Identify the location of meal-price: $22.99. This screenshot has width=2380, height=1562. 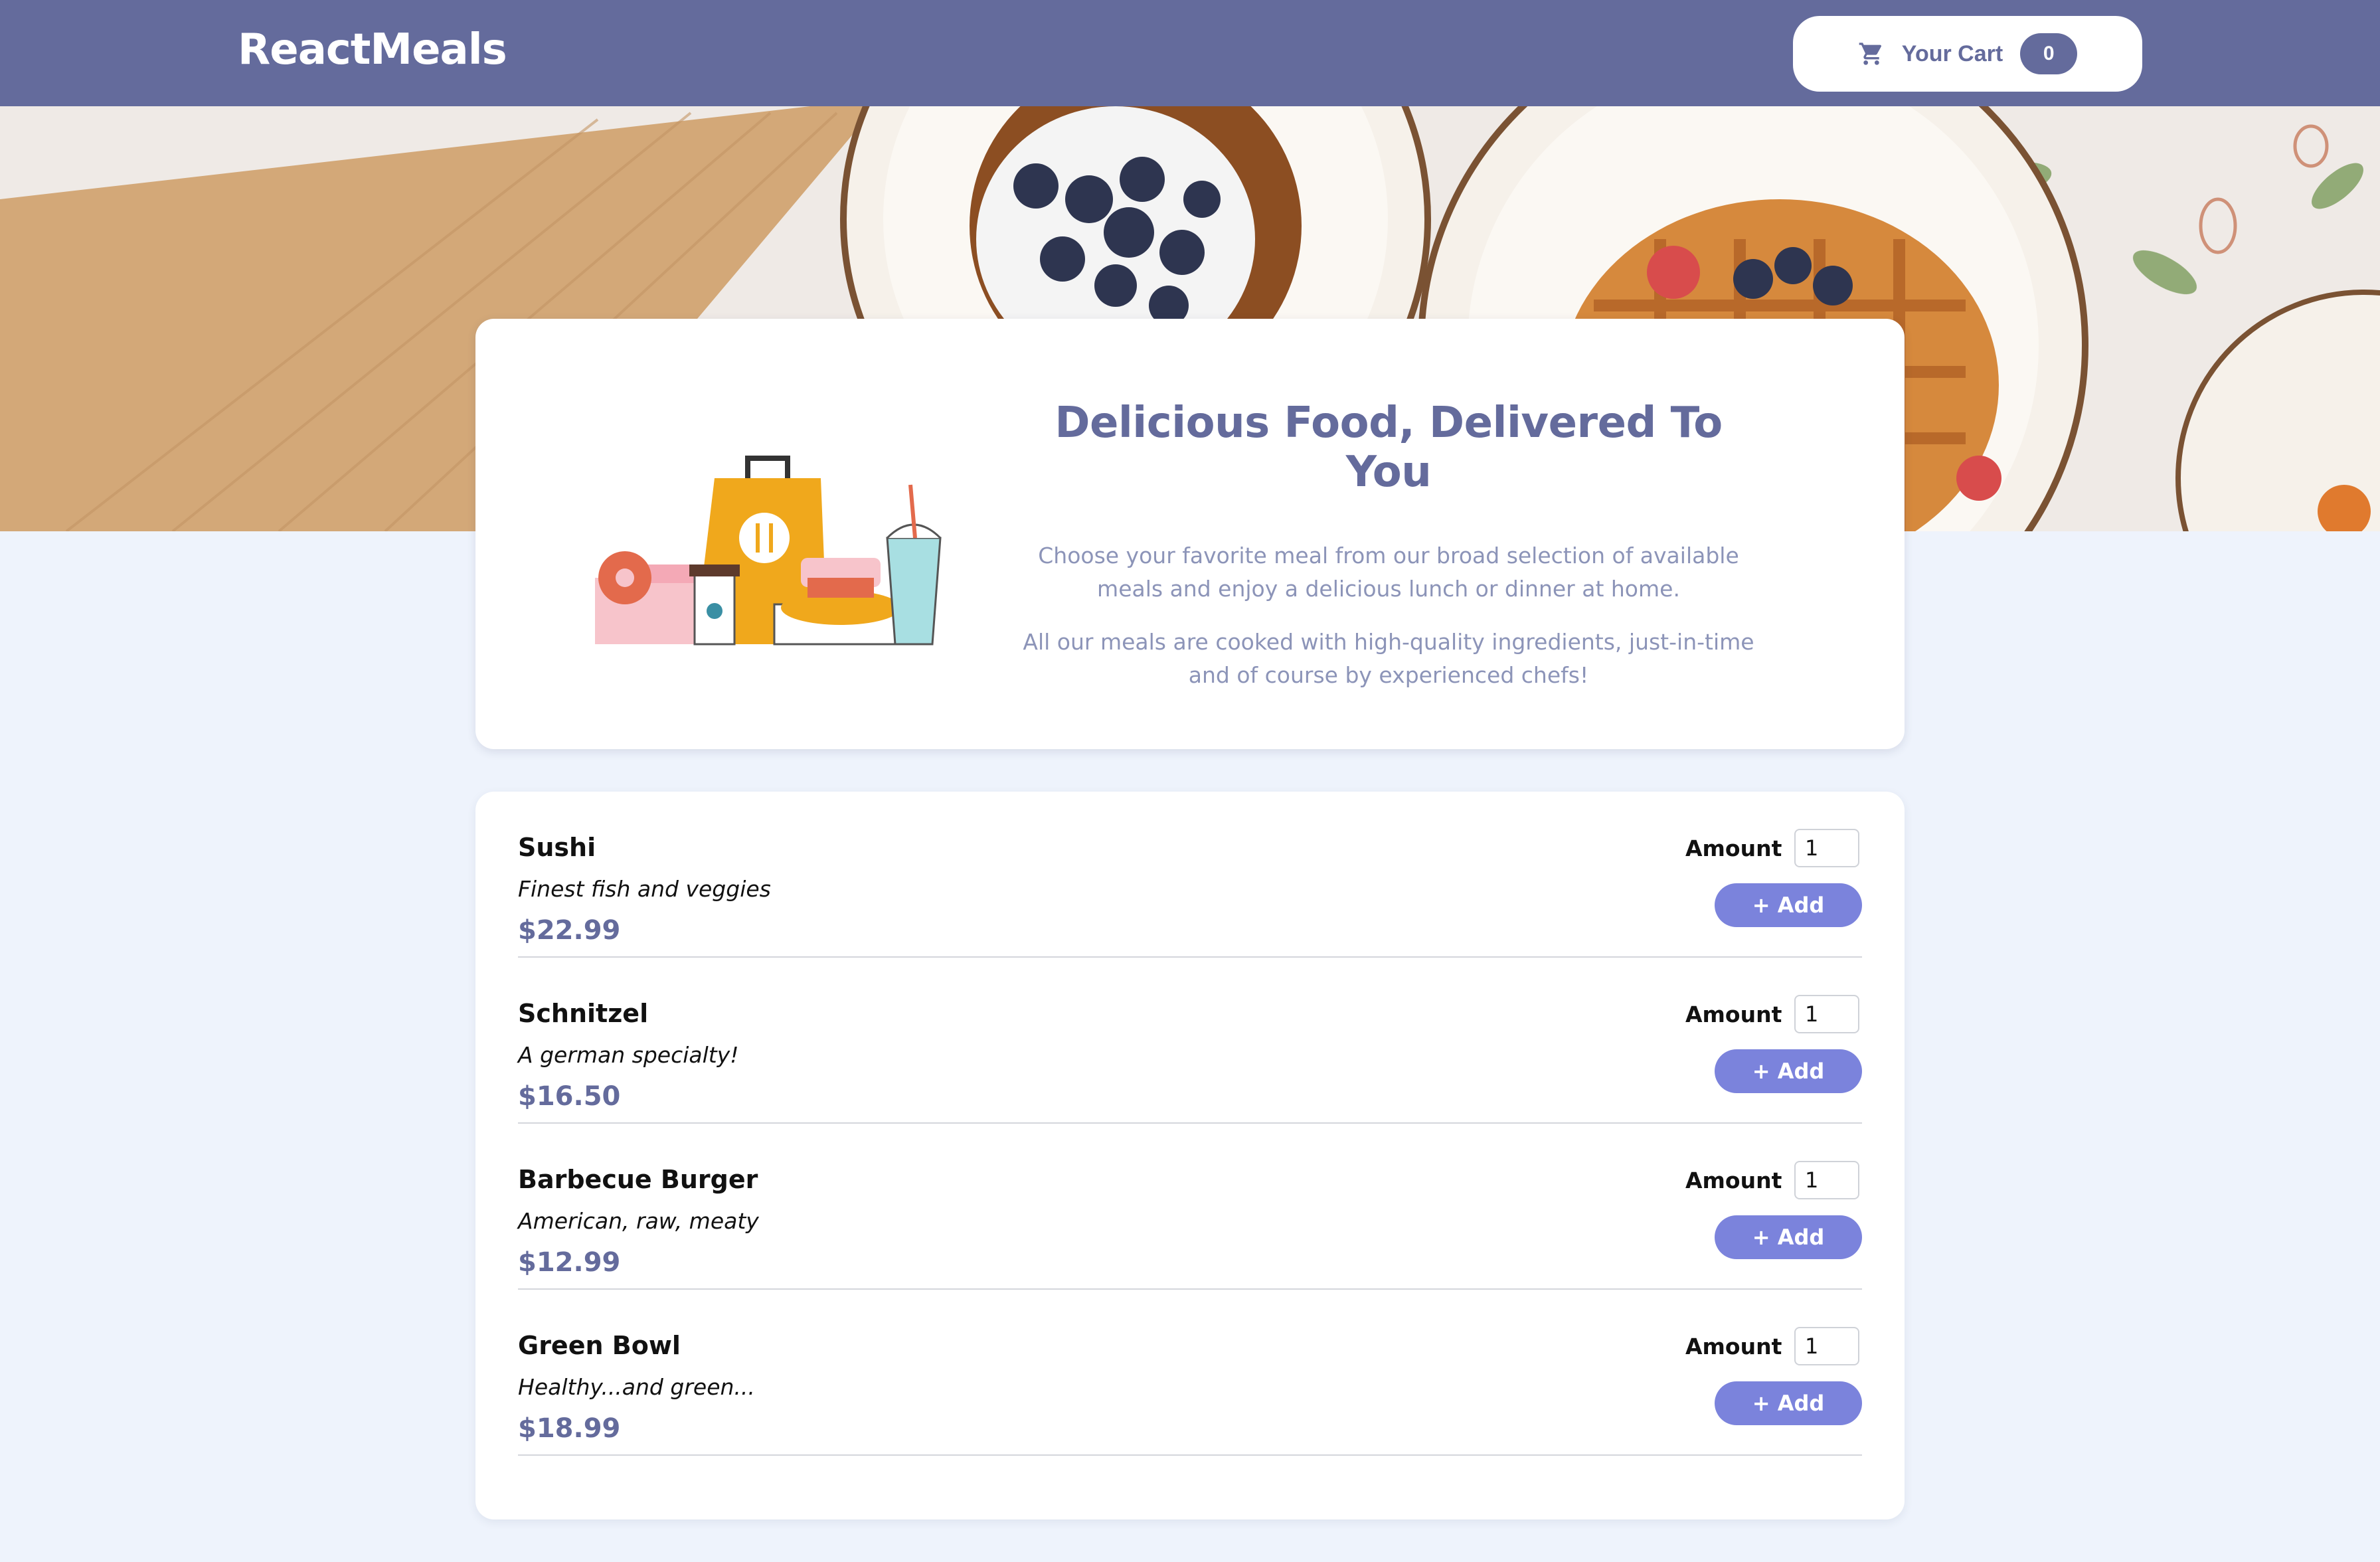
(569, 930).